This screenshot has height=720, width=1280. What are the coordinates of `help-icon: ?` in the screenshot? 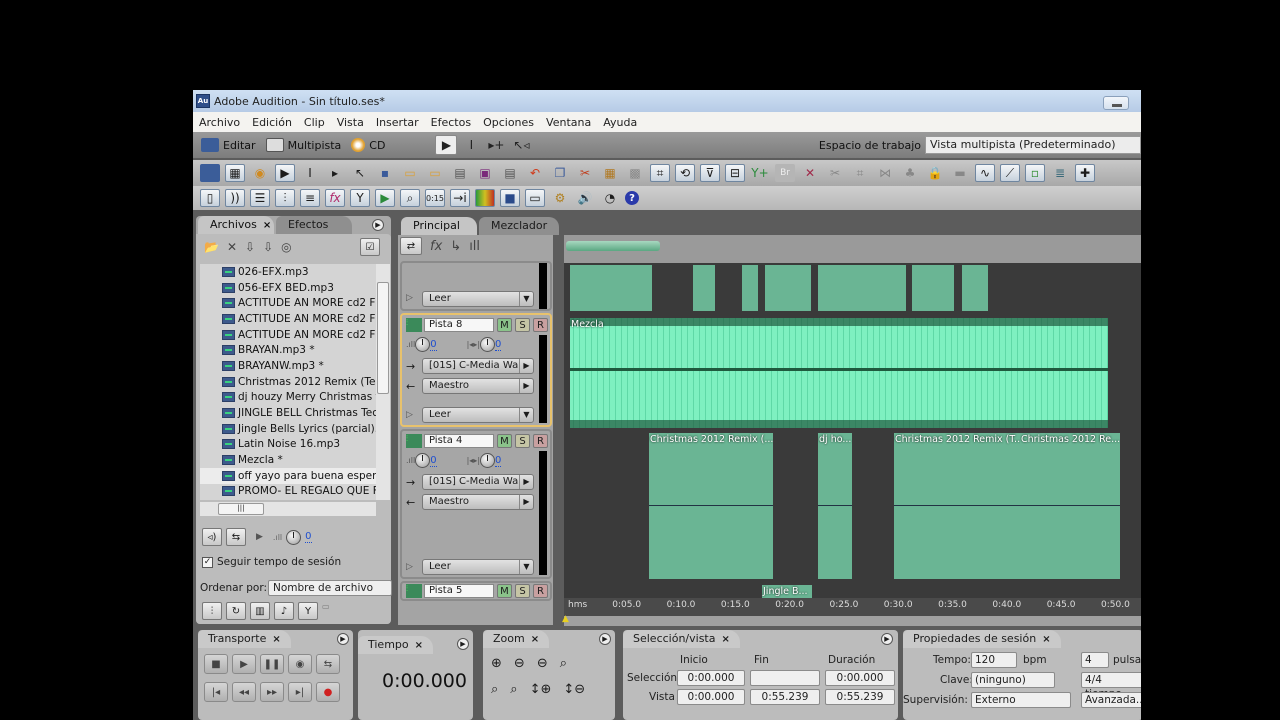 It's located at (632, 198).